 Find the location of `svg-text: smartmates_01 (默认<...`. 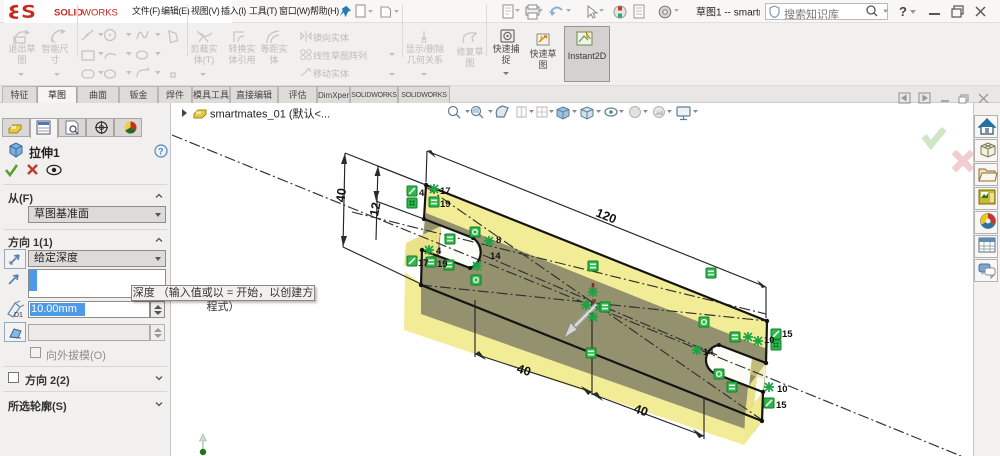

svg-text: smartmates_01 (默认<... is located at coordinates (270, 114).